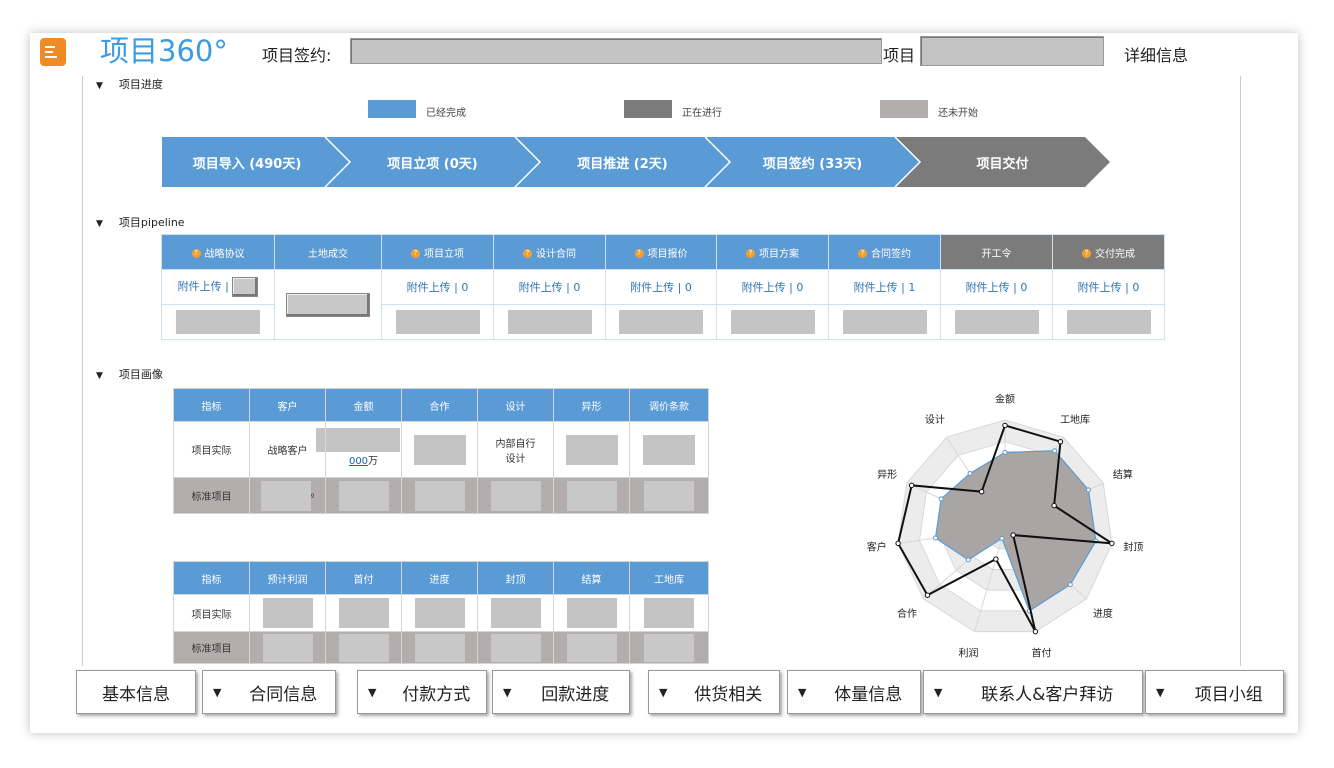  Describe the element at coordinates (996, 252) in the screenshot. I see `pipeline-header-8: 开工令` at that location.